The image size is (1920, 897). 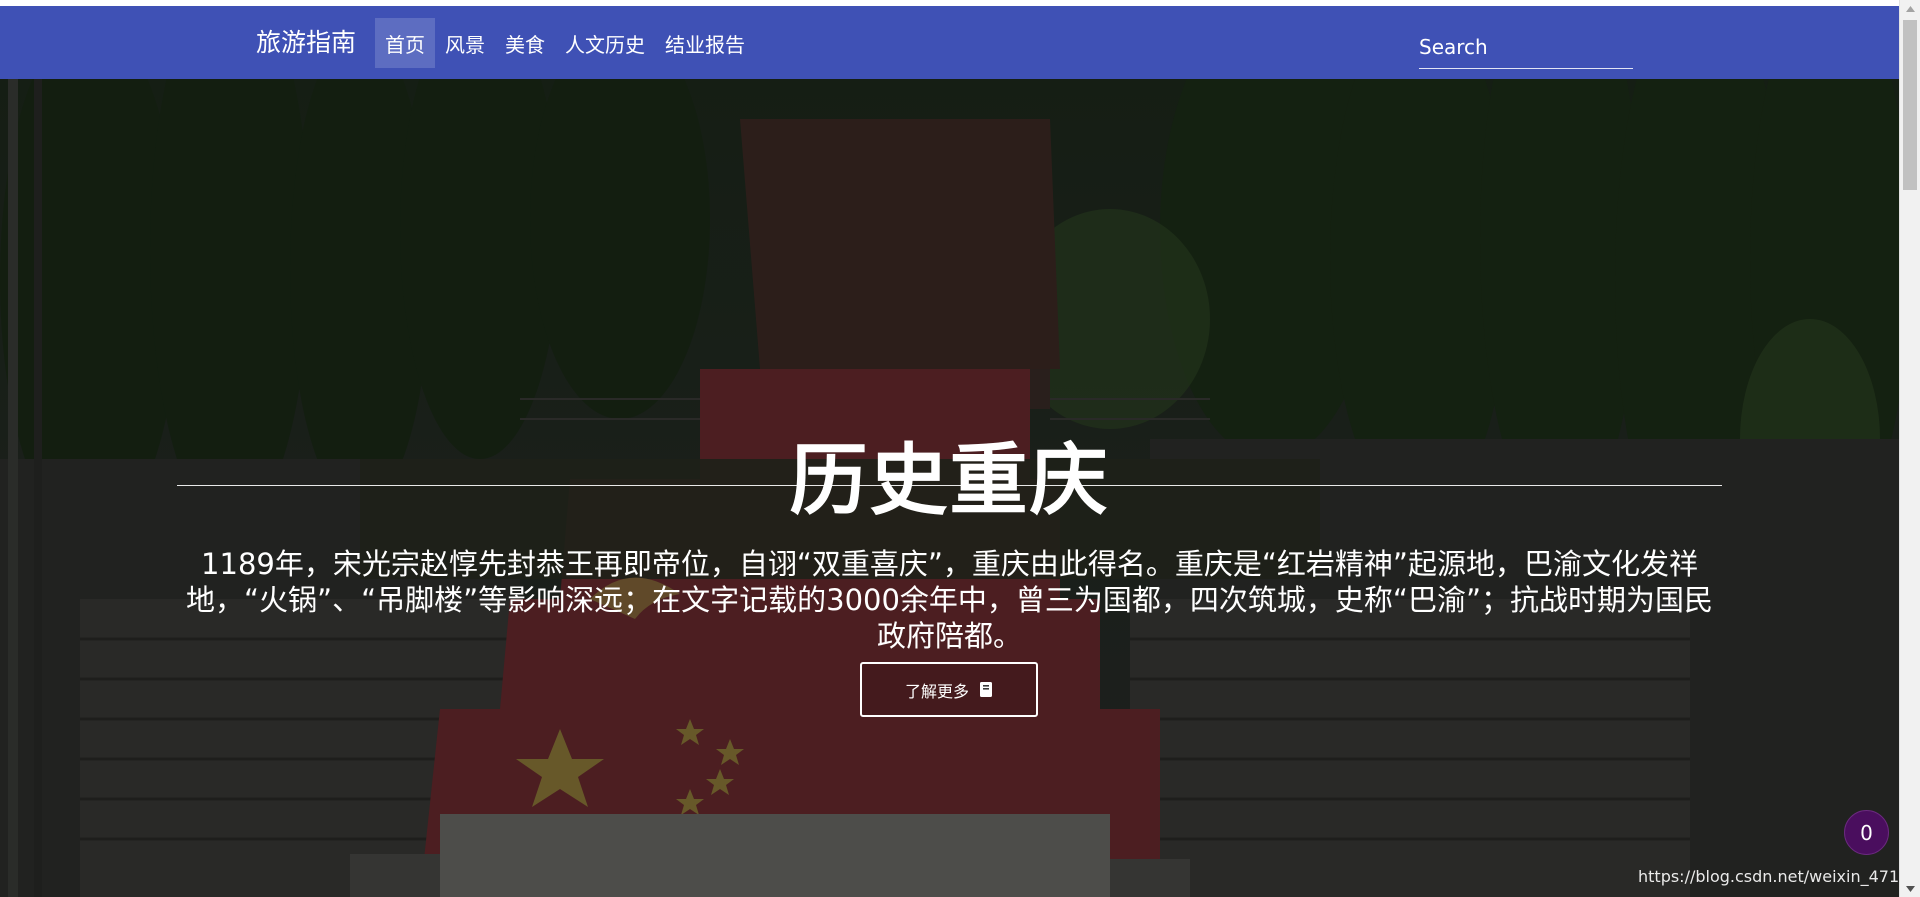 What do you see at coordinates (1910, 105) in the screenshot?
I see `scrollbar-thumb` at bounding box center [1910, 105].